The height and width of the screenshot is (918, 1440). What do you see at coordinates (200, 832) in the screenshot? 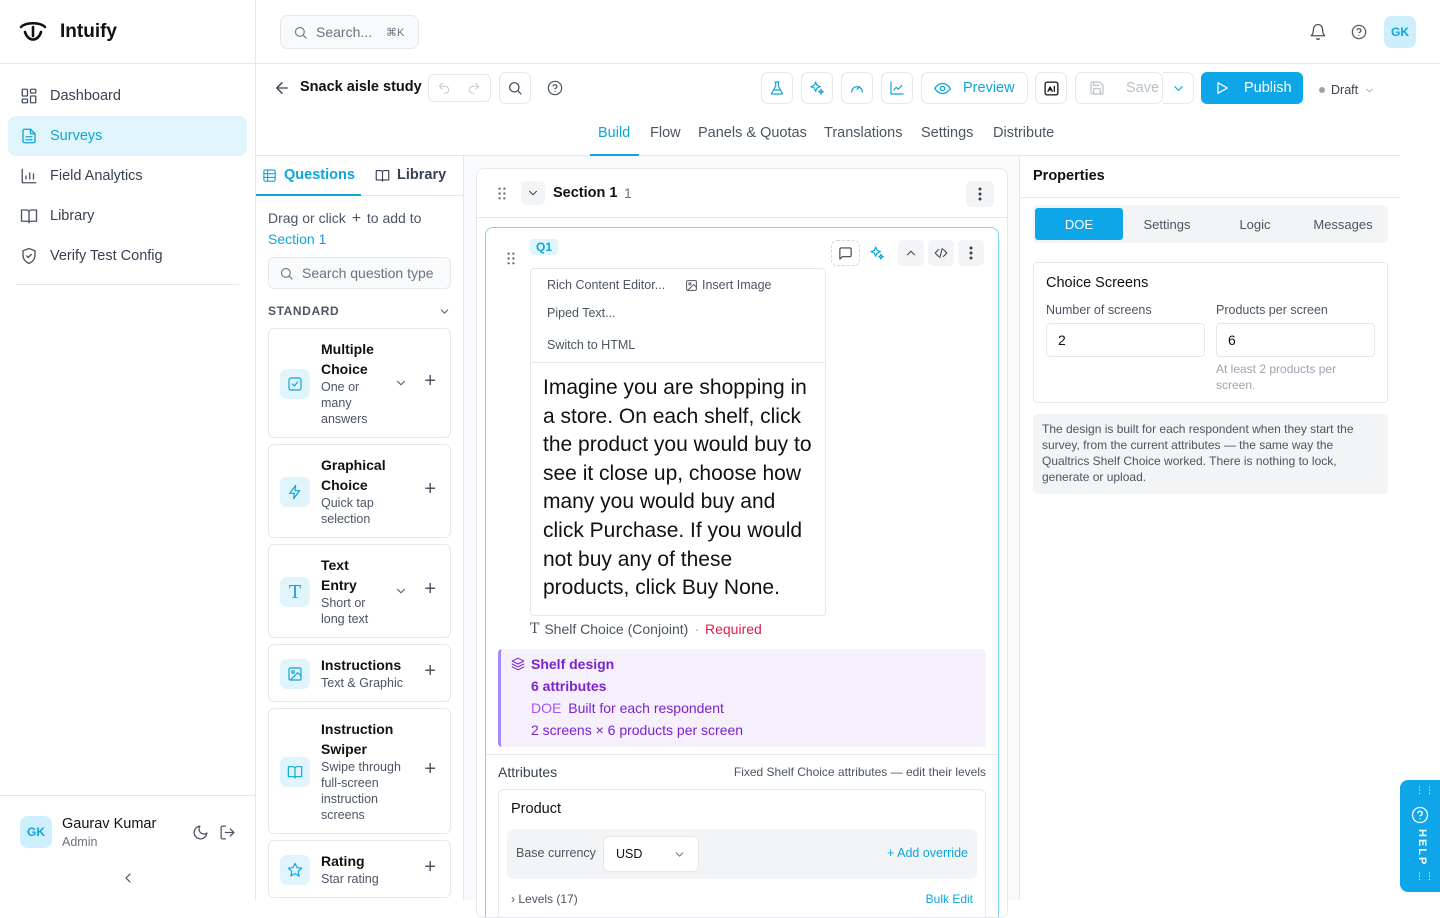
I see `moon-icon` at bounding box center [200, 832].